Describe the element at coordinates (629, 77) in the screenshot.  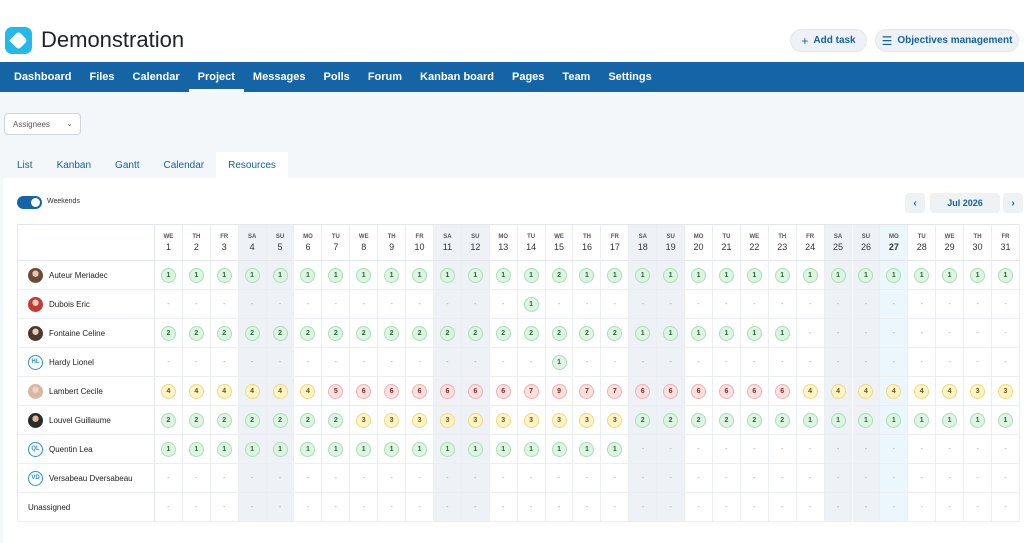
I see `nav-item-settings: Settings` at that location.